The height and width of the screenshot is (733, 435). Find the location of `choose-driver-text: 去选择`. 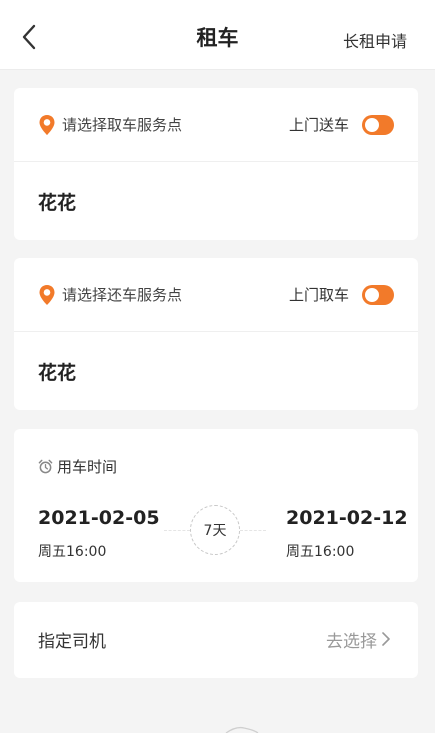

choose-driver-text: 去选择 is located at coordinates (351, 641).